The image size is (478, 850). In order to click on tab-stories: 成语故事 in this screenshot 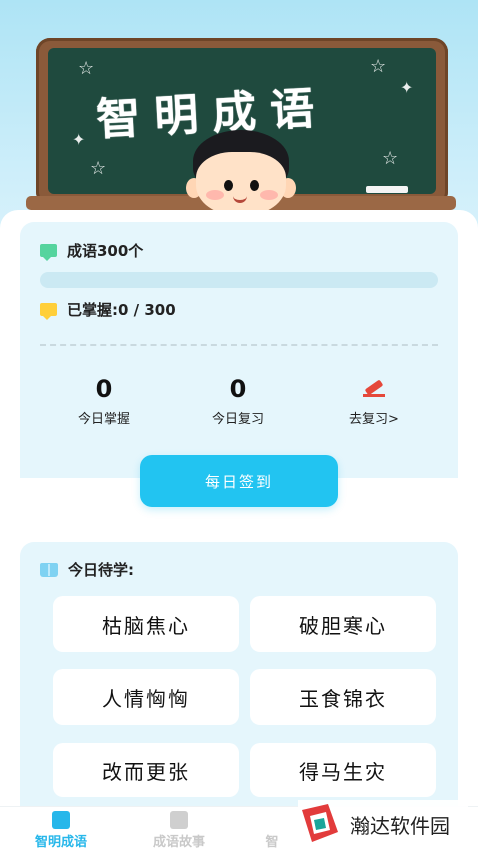, I will do `click(179, 828)`.